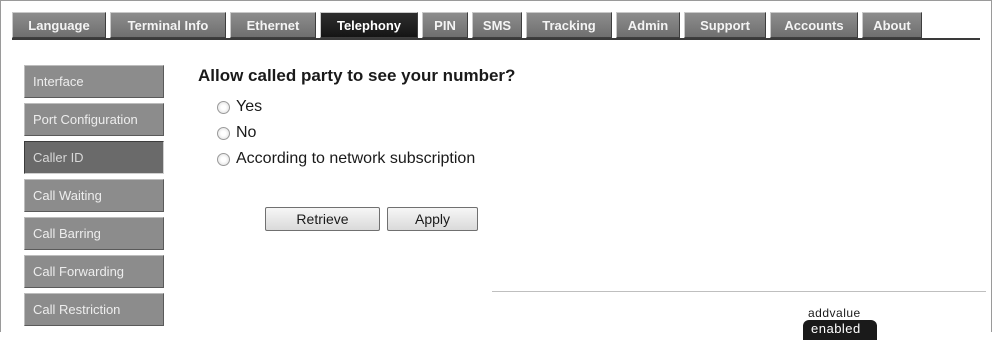 The image size is (992, 340). Describe the element at coordinates (814, 25) in the screenshot. I see `tab-accounts: Accounts` at that location.